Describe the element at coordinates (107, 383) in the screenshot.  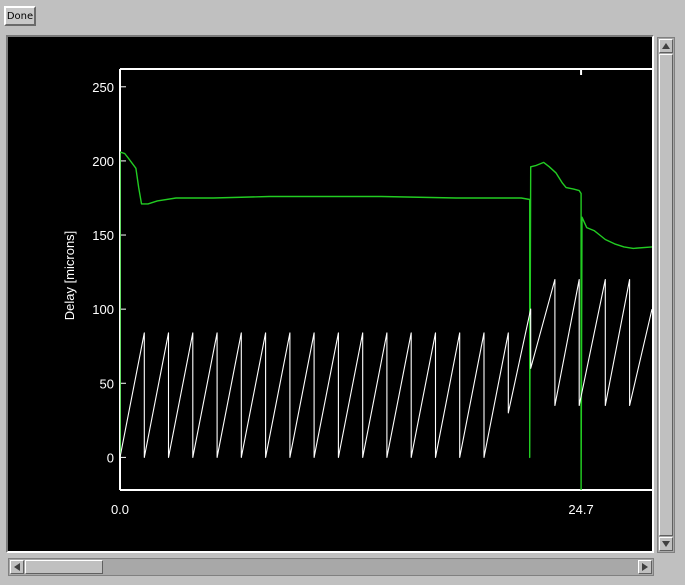
I see `y-tick-label: 50` at that location.